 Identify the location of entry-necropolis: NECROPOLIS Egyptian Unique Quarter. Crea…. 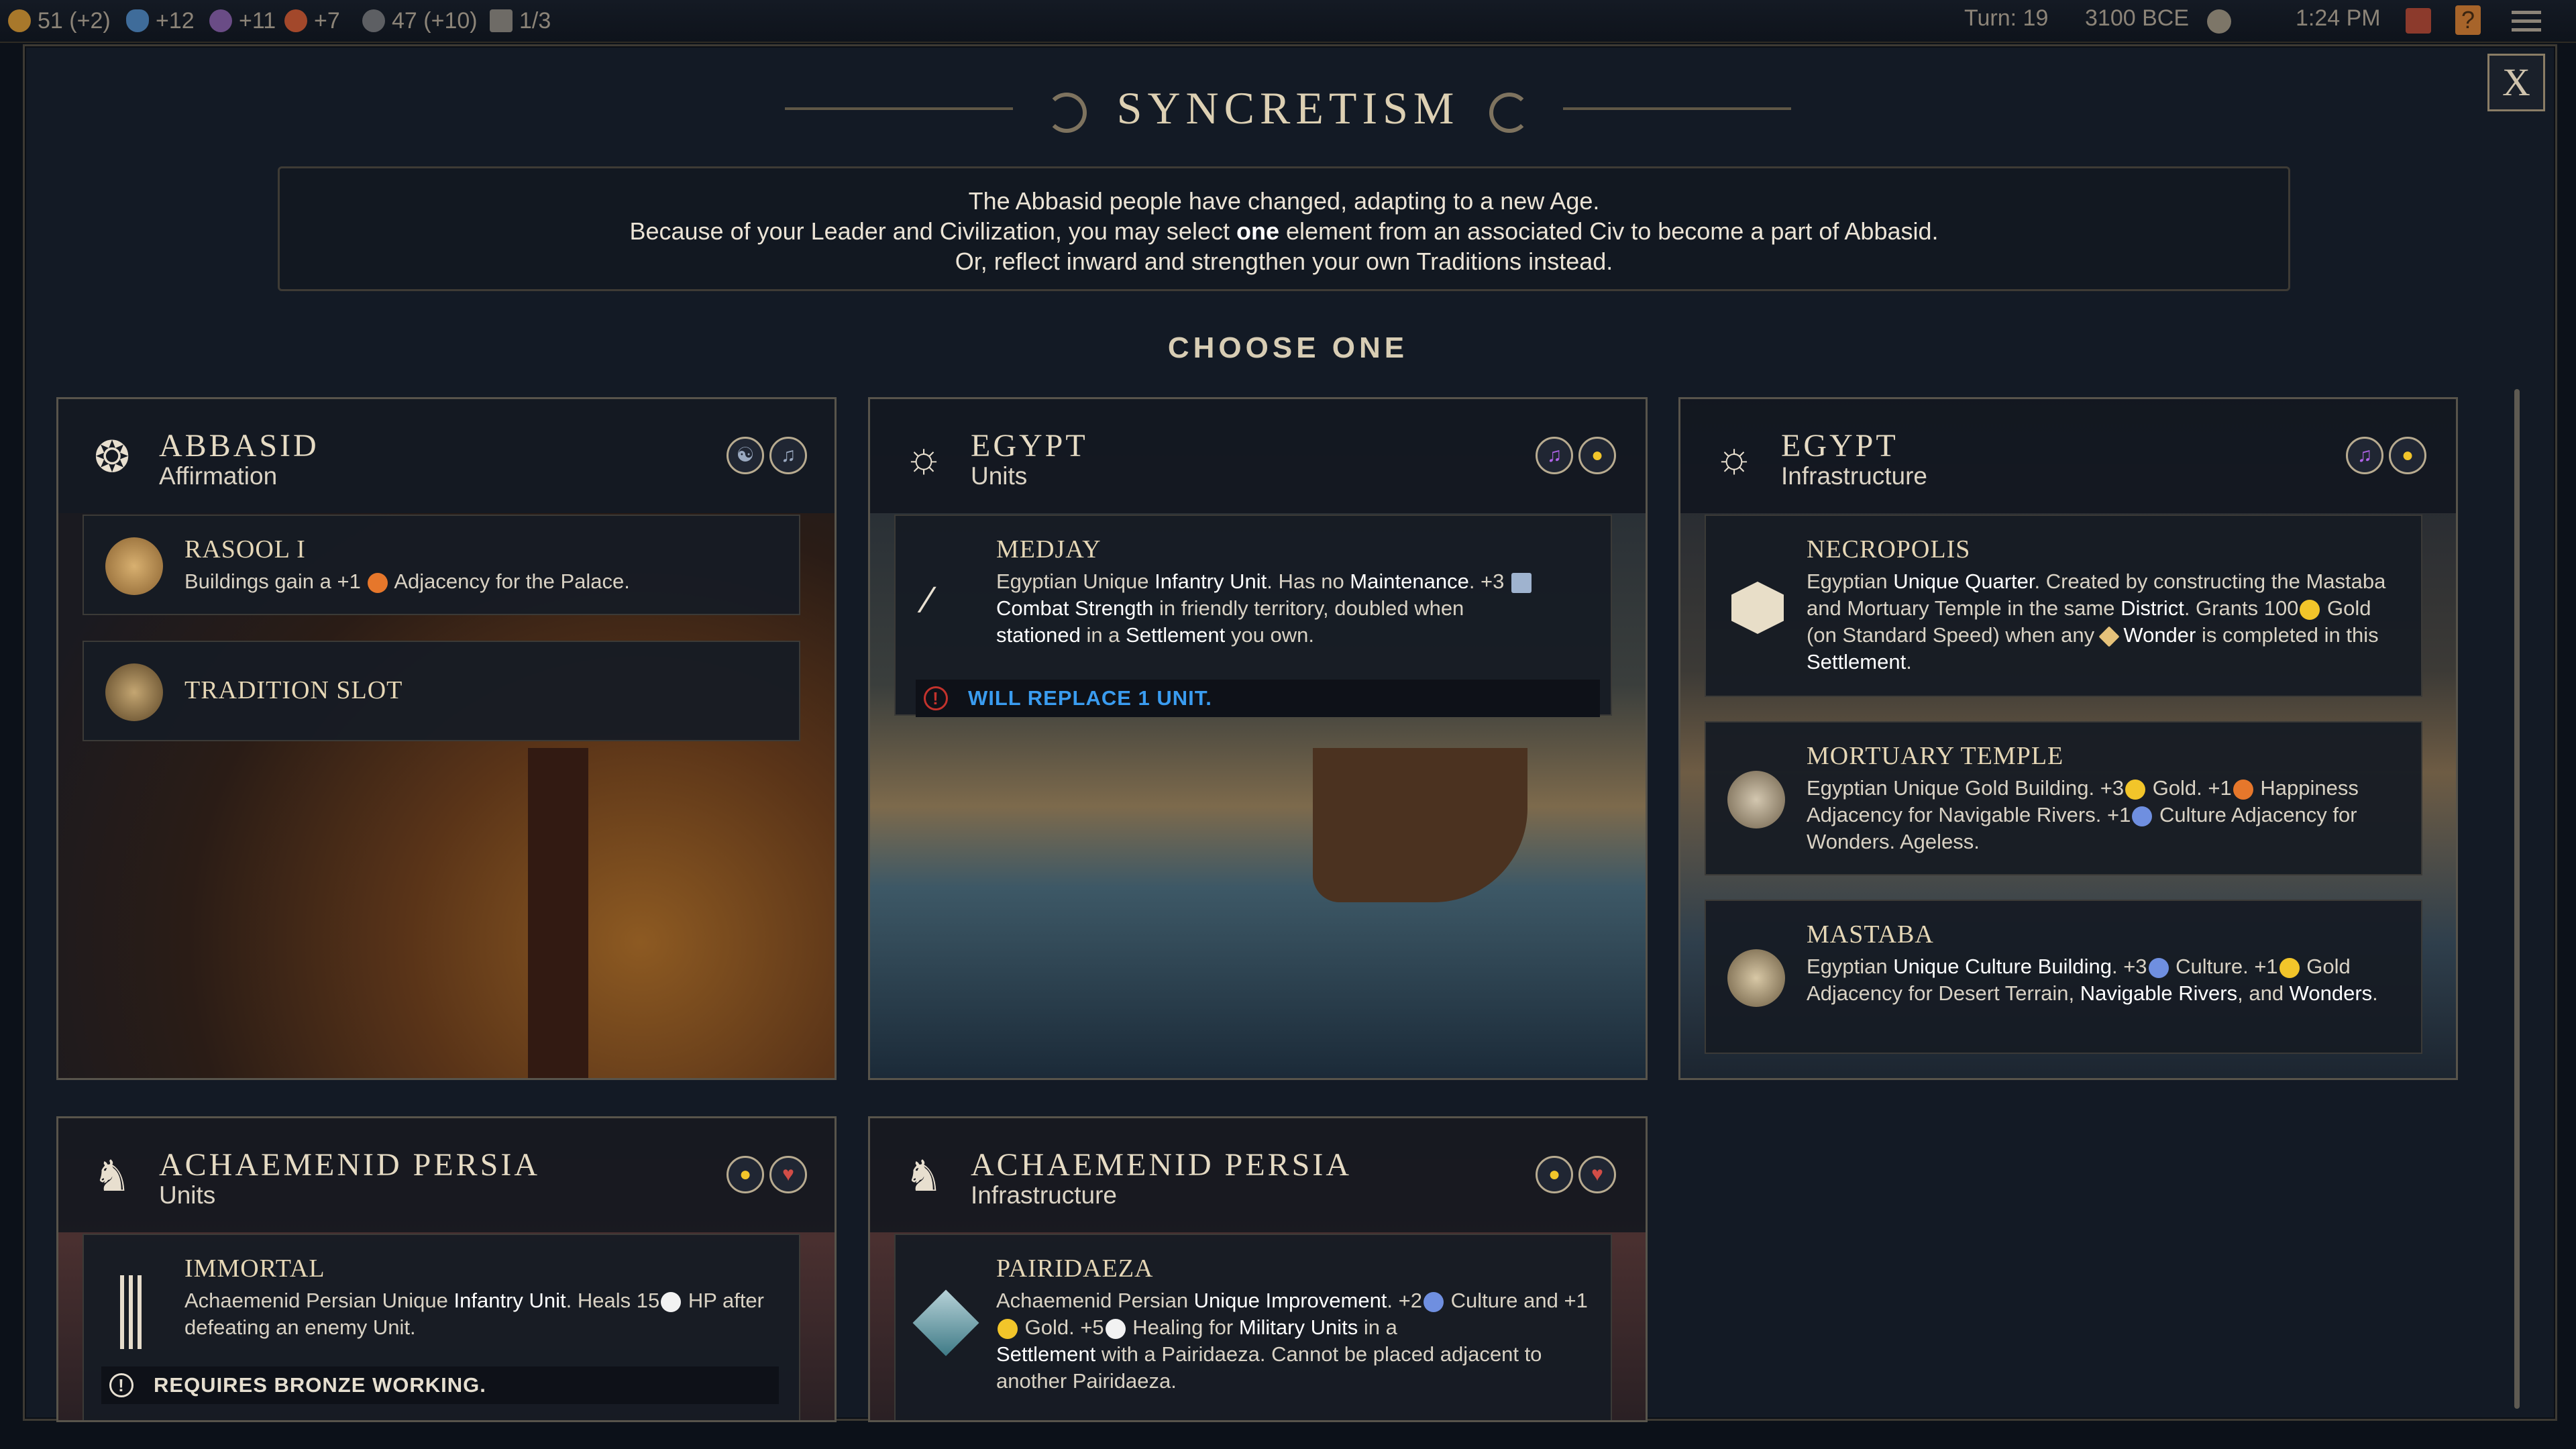
(2063, 606).